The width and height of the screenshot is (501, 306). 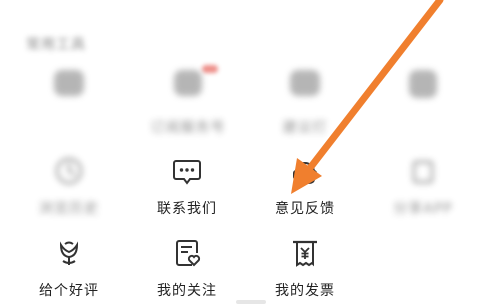 I want to click on tool-label: 浏览历史, so click(x=69, y=209).